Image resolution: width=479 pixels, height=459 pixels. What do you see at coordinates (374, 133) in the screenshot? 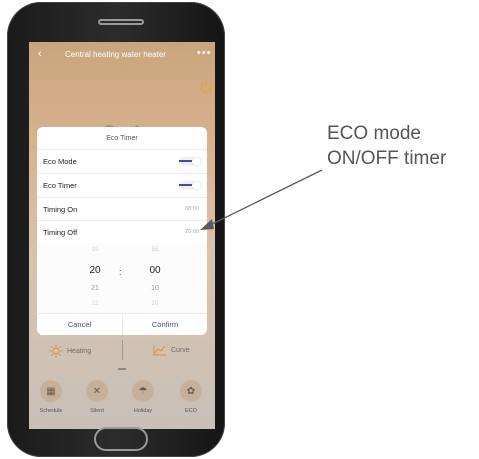
I see `callout-line-1: ECO mode` at bounding box center [374, 133].